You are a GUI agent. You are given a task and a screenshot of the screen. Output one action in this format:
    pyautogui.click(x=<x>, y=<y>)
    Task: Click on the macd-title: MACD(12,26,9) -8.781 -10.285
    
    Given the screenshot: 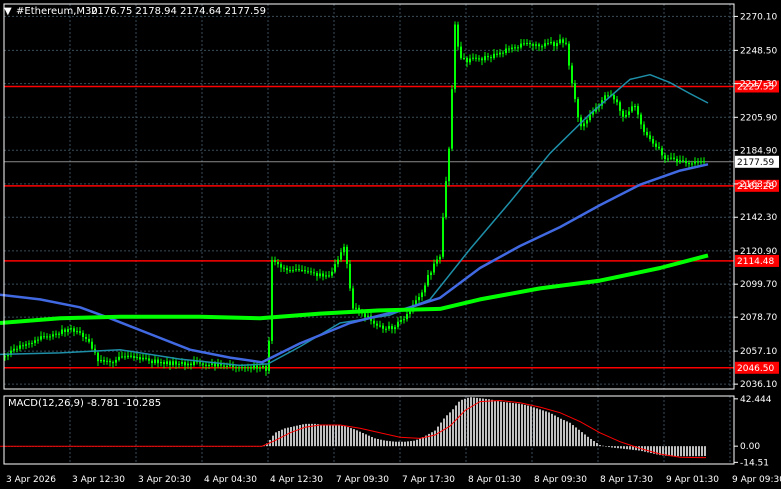 What is the action you would take?
    pyautogui.click(x=84, y=403)
    